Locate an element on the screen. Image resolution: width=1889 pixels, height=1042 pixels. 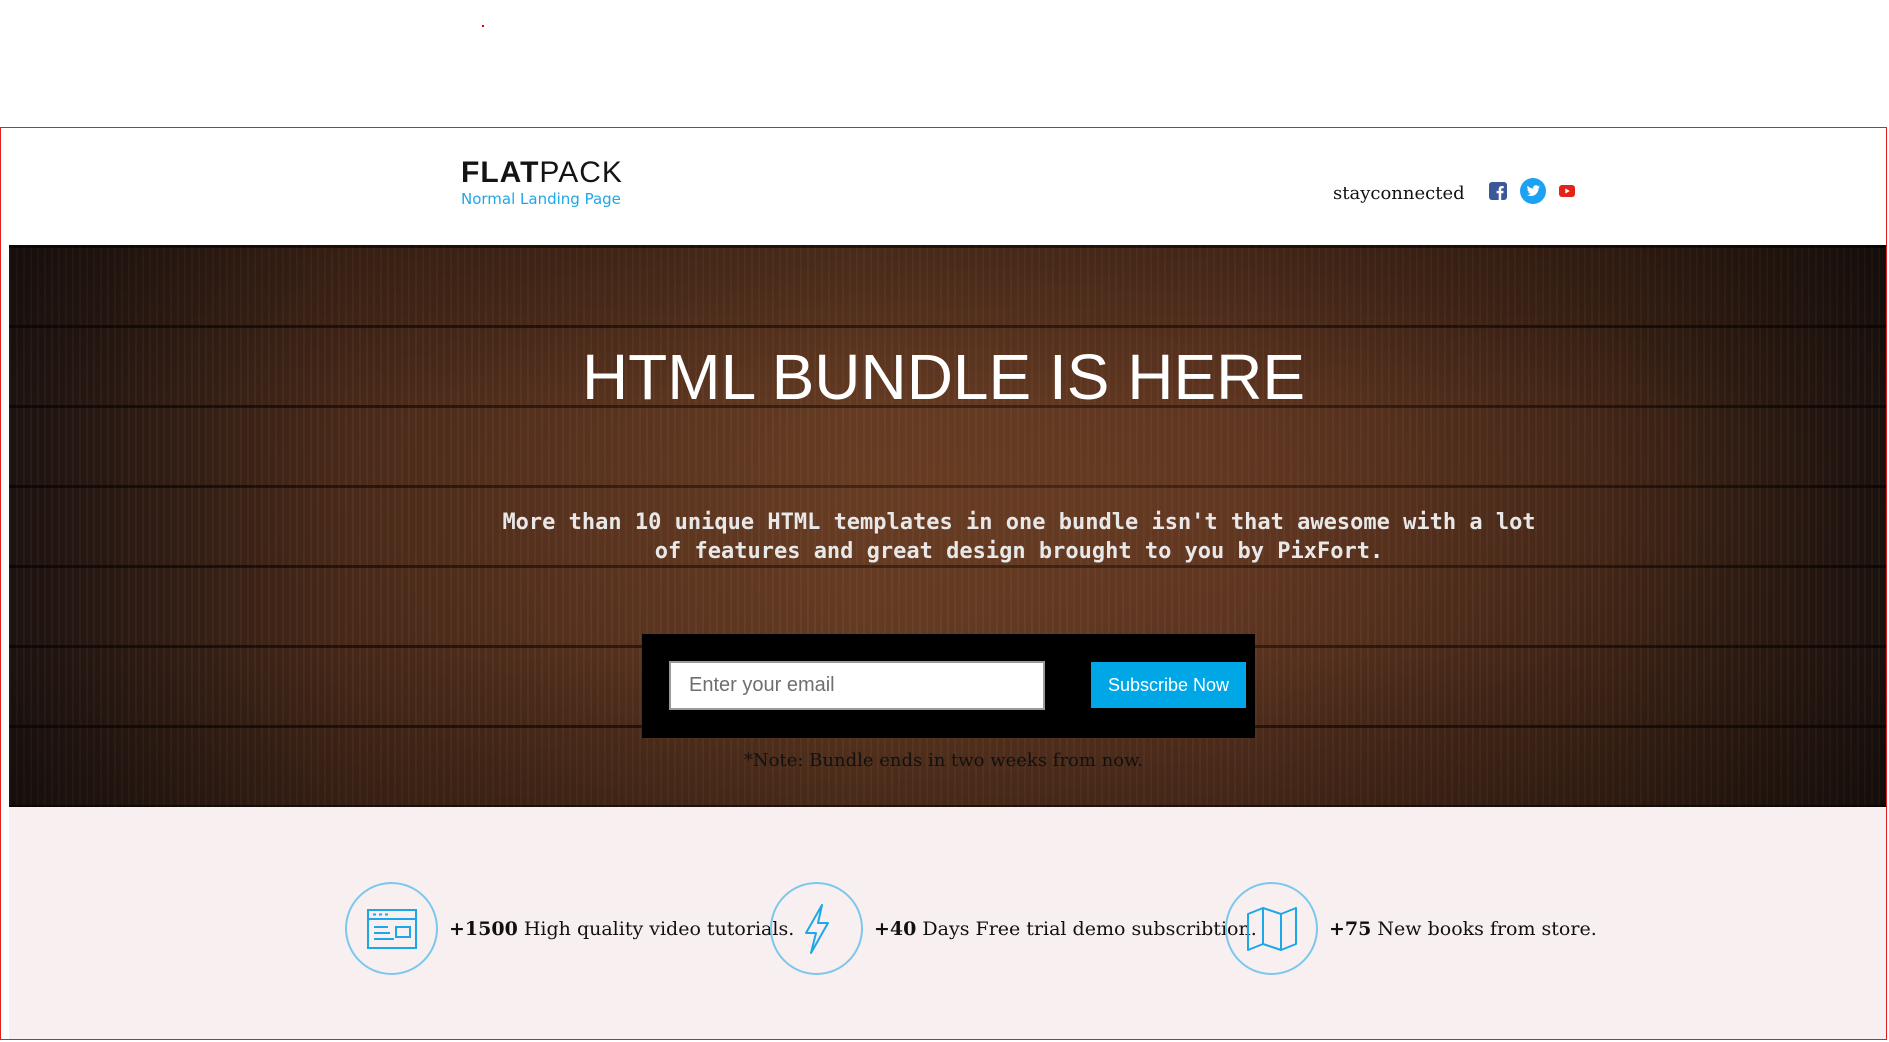
logo-light: PACK is located at coordinates (581, 172).